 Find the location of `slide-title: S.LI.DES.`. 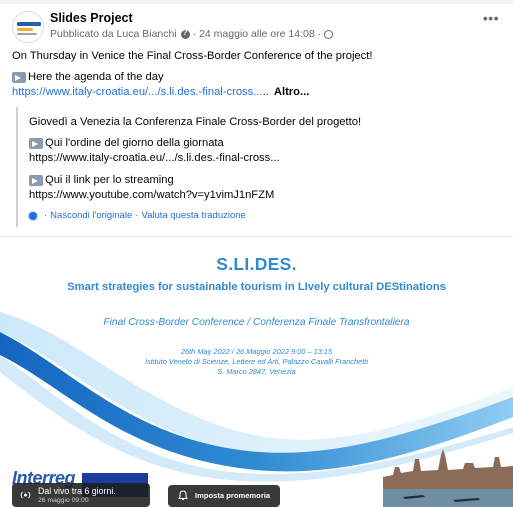

slide-title: S.LI.DES. is located at coordinates (256, 264).